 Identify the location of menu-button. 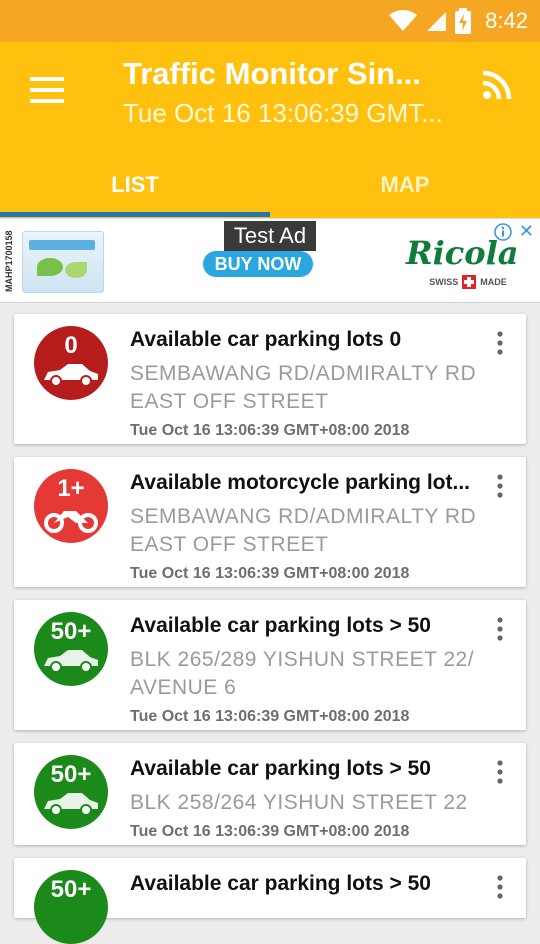
(47, 89).